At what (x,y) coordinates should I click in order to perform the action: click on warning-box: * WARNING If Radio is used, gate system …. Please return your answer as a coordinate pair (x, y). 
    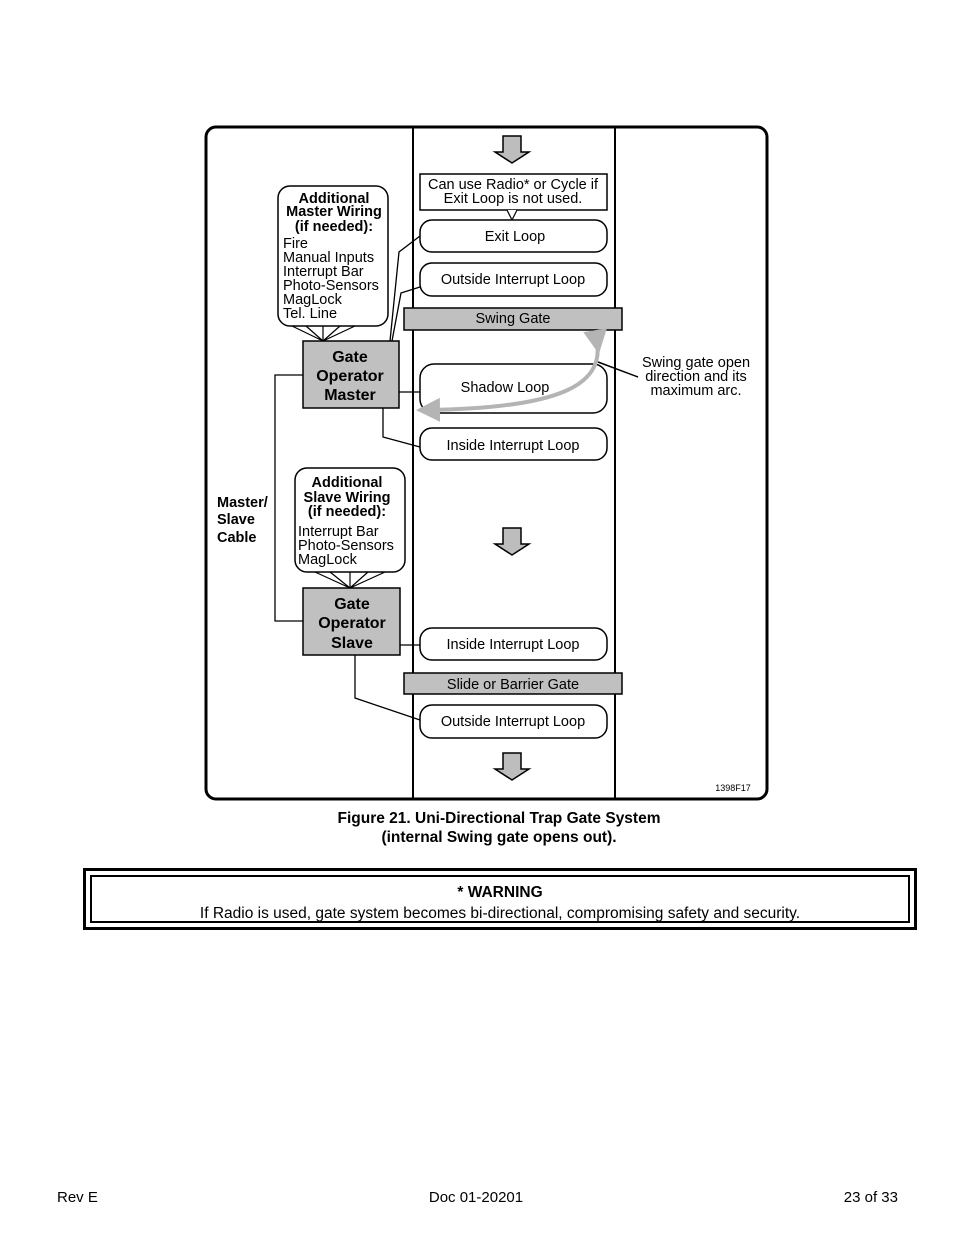
    Looking at the image, I should click on (500, 899).